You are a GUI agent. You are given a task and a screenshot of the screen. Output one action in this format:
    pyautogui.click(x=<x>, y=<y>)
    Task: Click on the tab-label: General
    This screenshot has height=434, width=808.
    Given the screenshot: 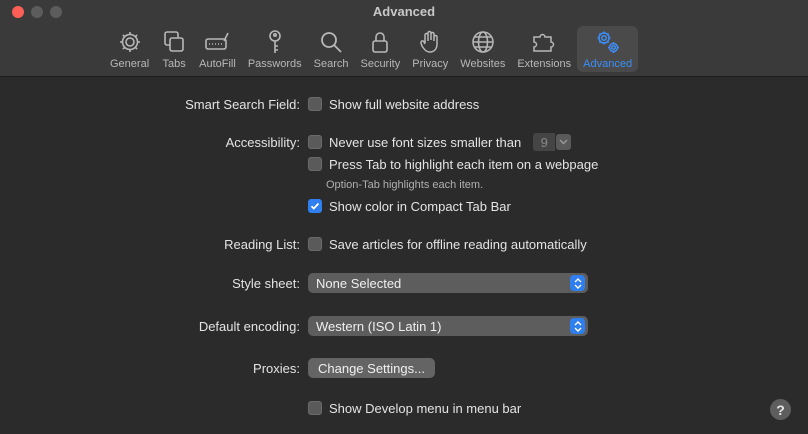 What is the action you would take?
    pyautogui.click(x=130, y=64)
    